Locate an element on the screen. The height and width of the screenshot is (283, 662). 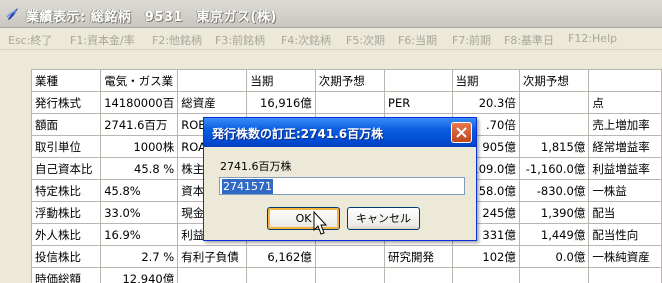
dialog-body: 2741.6百万株 2741571 OK キャンセル is located at coordinates (340, 193).